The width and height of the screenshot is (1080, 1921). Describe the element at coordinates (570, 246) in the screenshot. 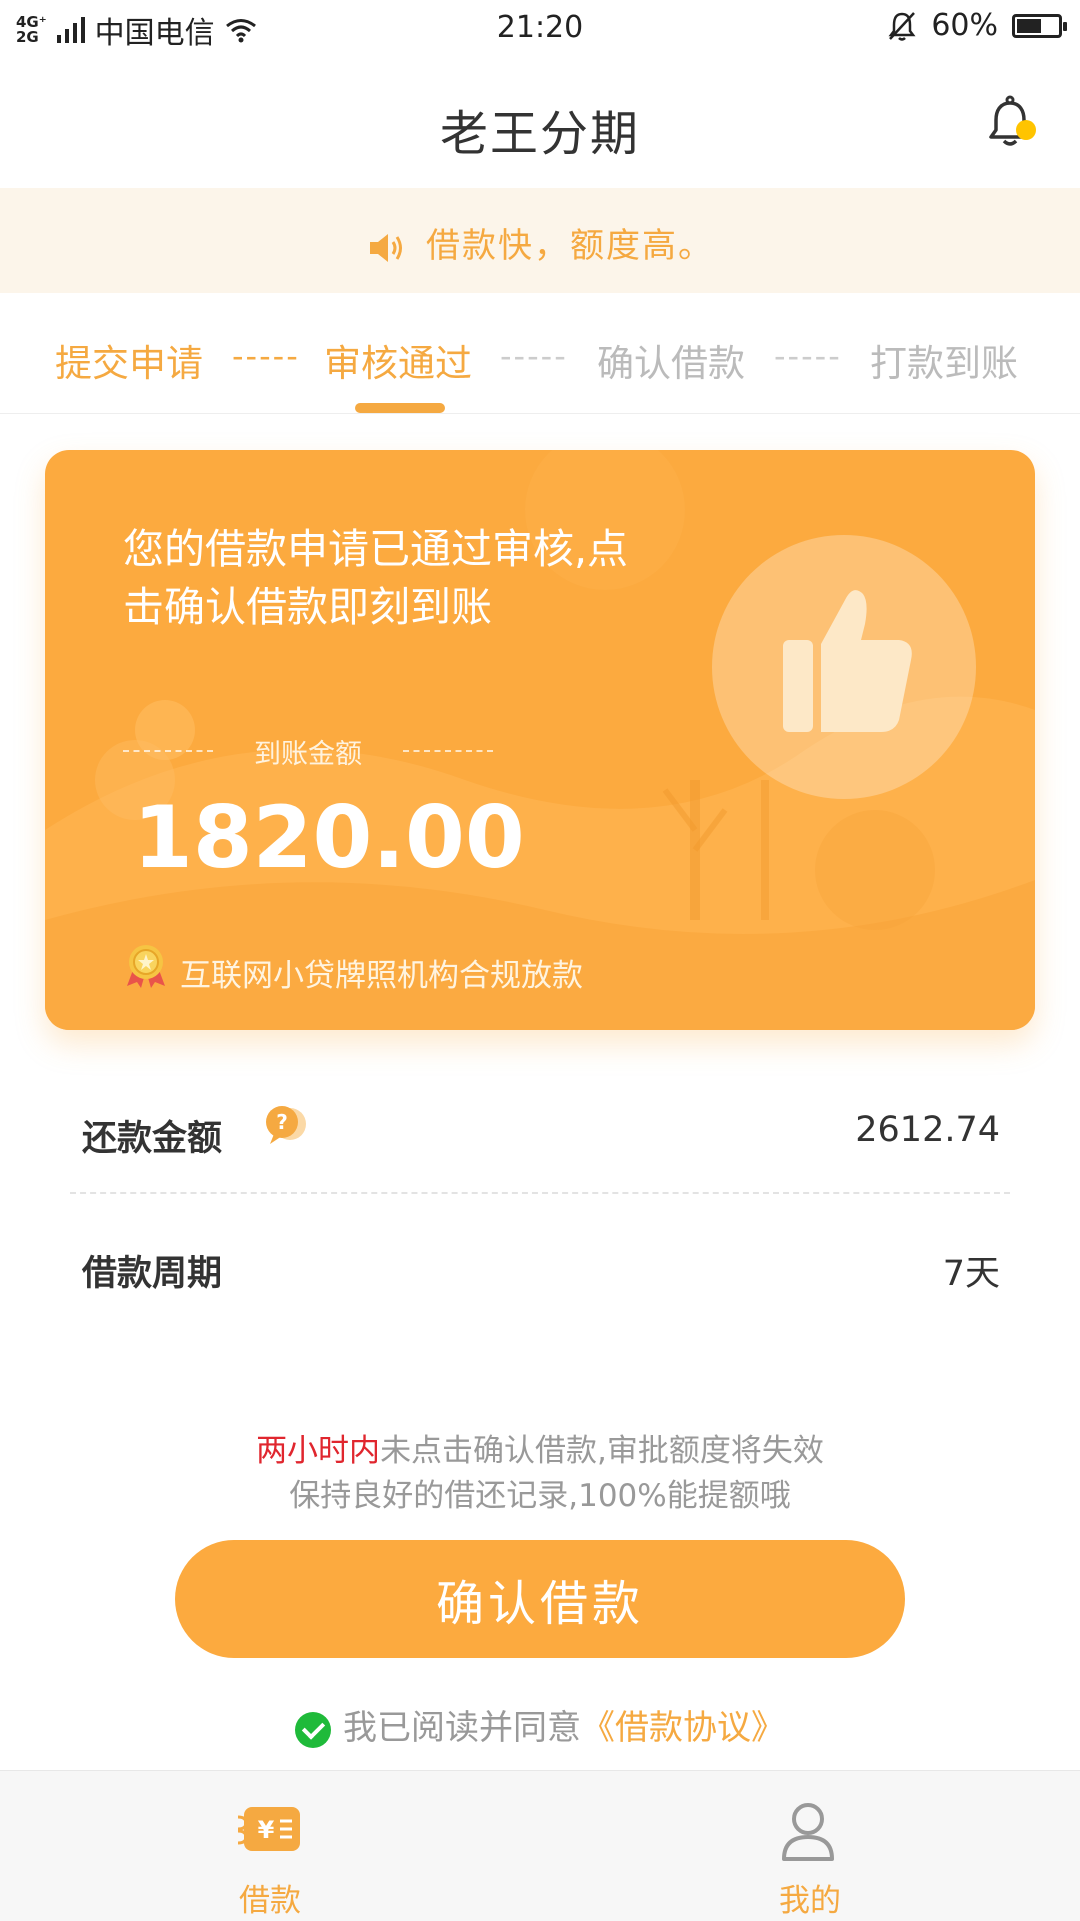

I see `notice-text: 借款快，额度高。` at that location.